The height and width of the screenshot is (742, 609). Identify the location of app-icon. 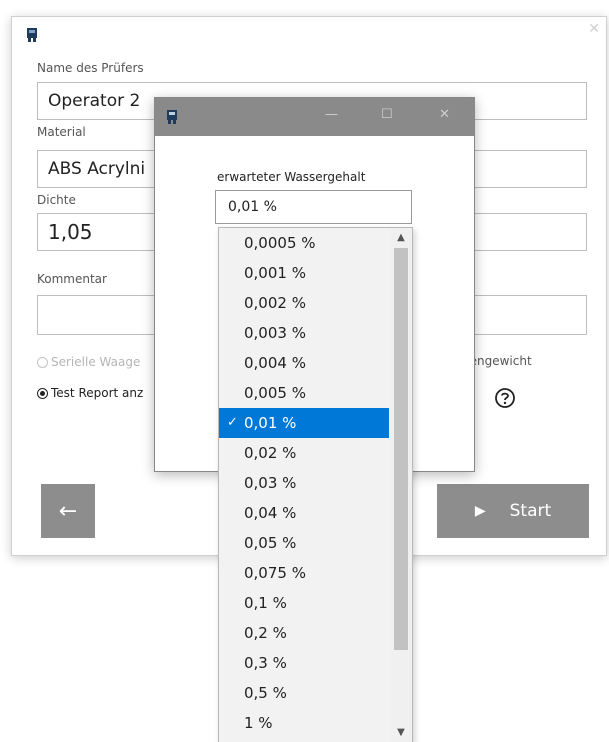
(32, 35).